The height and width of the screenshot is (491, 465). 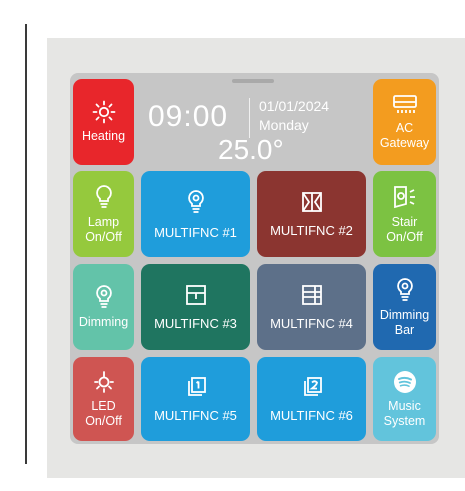 What do you see at coordinates (188, 116) in the screenshot?
I see `clock-time: 09:00` at bounding box center [188, 116].